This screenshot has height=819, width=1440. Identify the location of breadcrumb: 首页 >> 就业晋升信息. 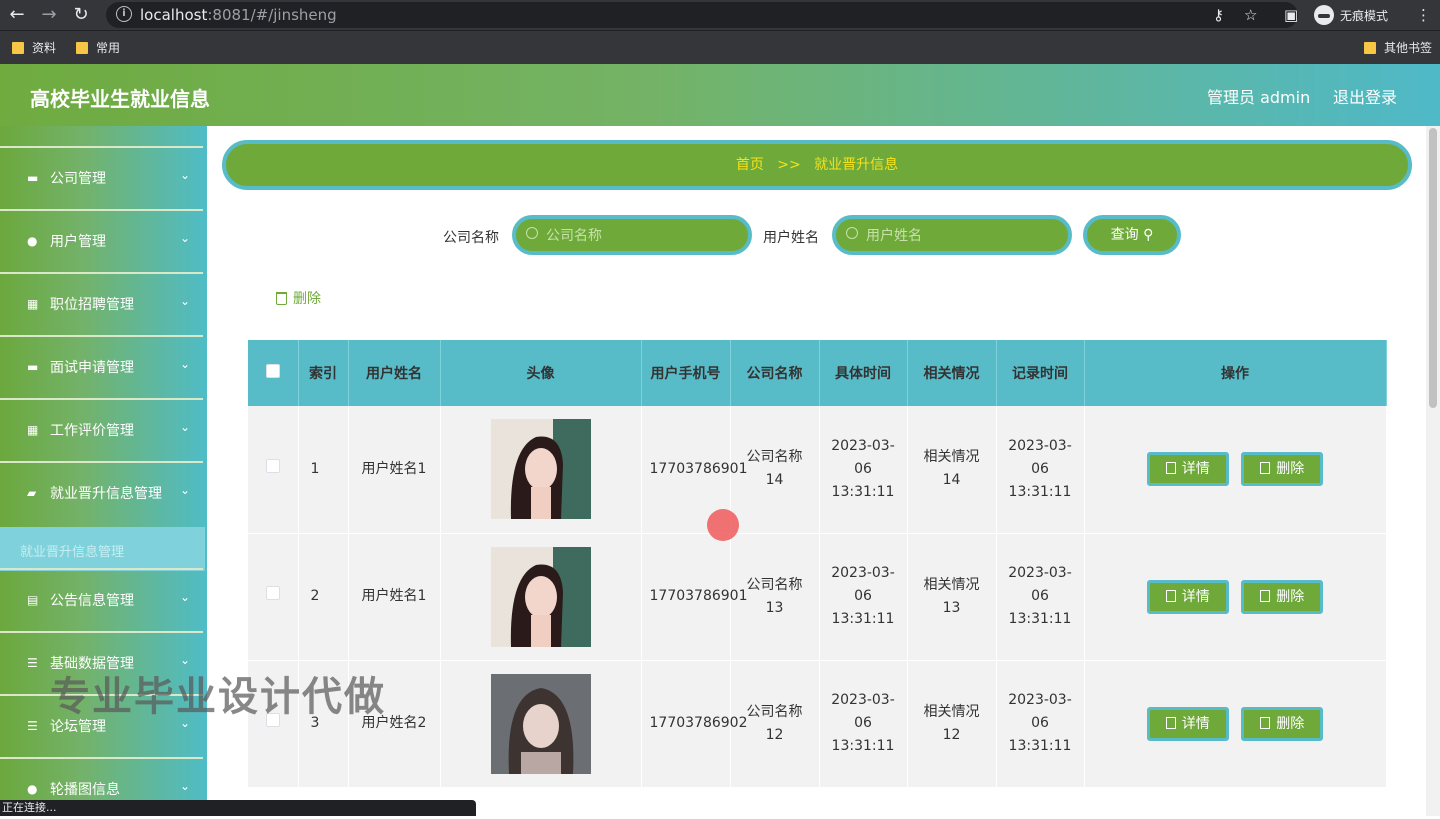
(817, 165).